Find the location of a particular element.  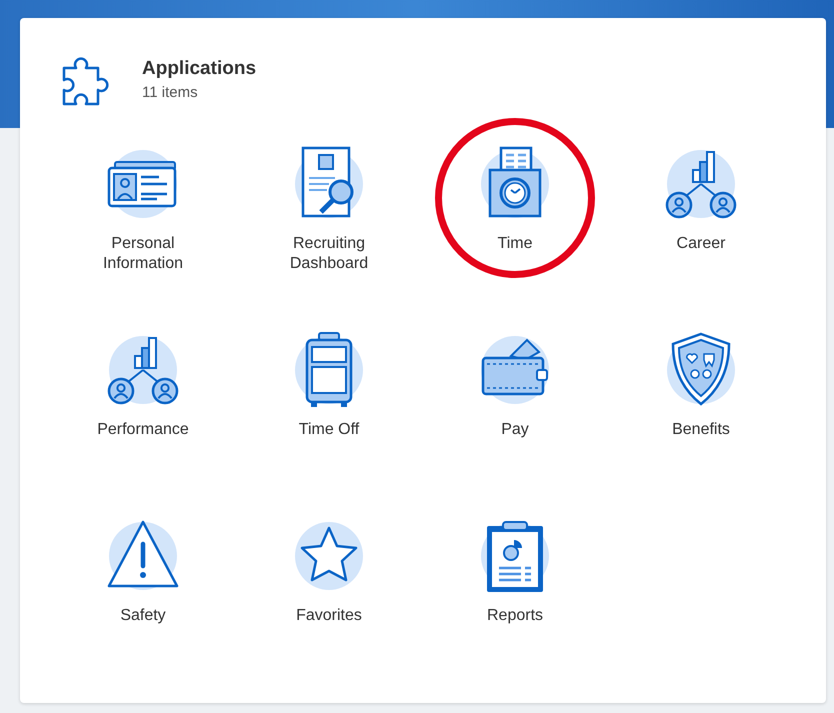

item-count: 11 items is located at coordinates (170, 92).